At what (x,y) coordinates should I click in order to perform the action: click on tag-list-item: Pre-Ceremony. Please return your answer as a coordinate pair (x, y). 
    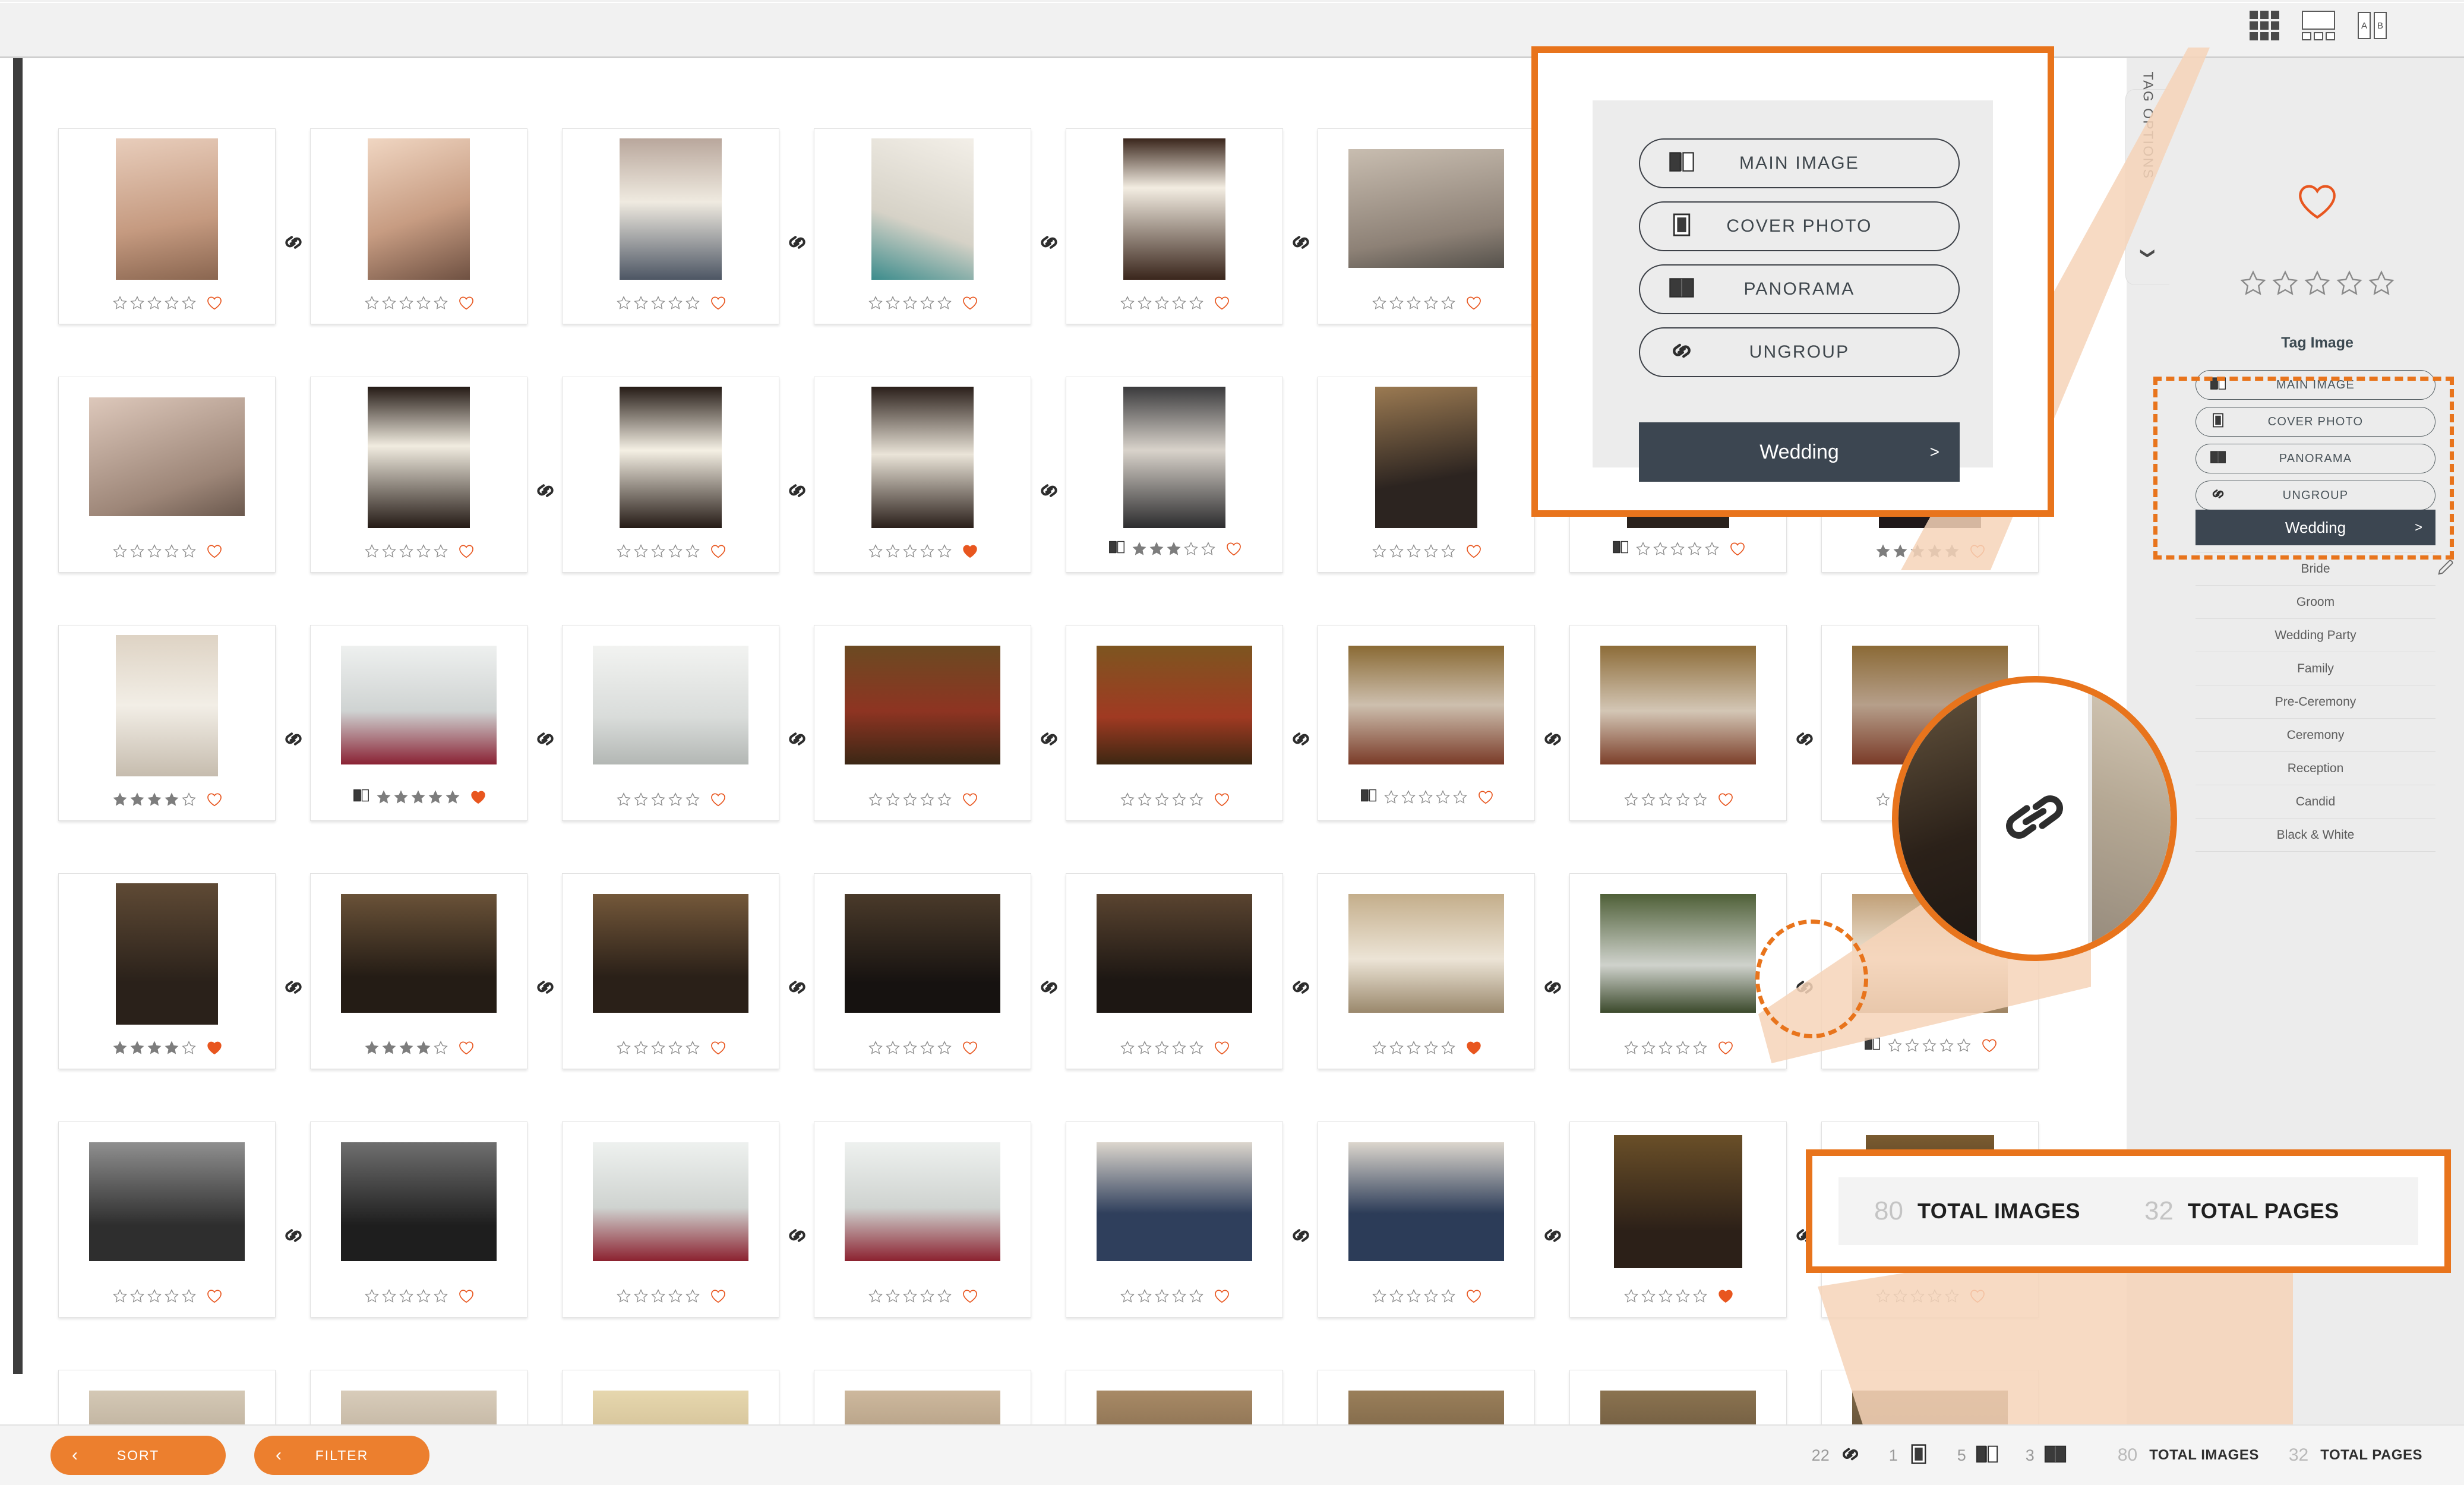
    Looking at the image, I should click on (2316, 702).